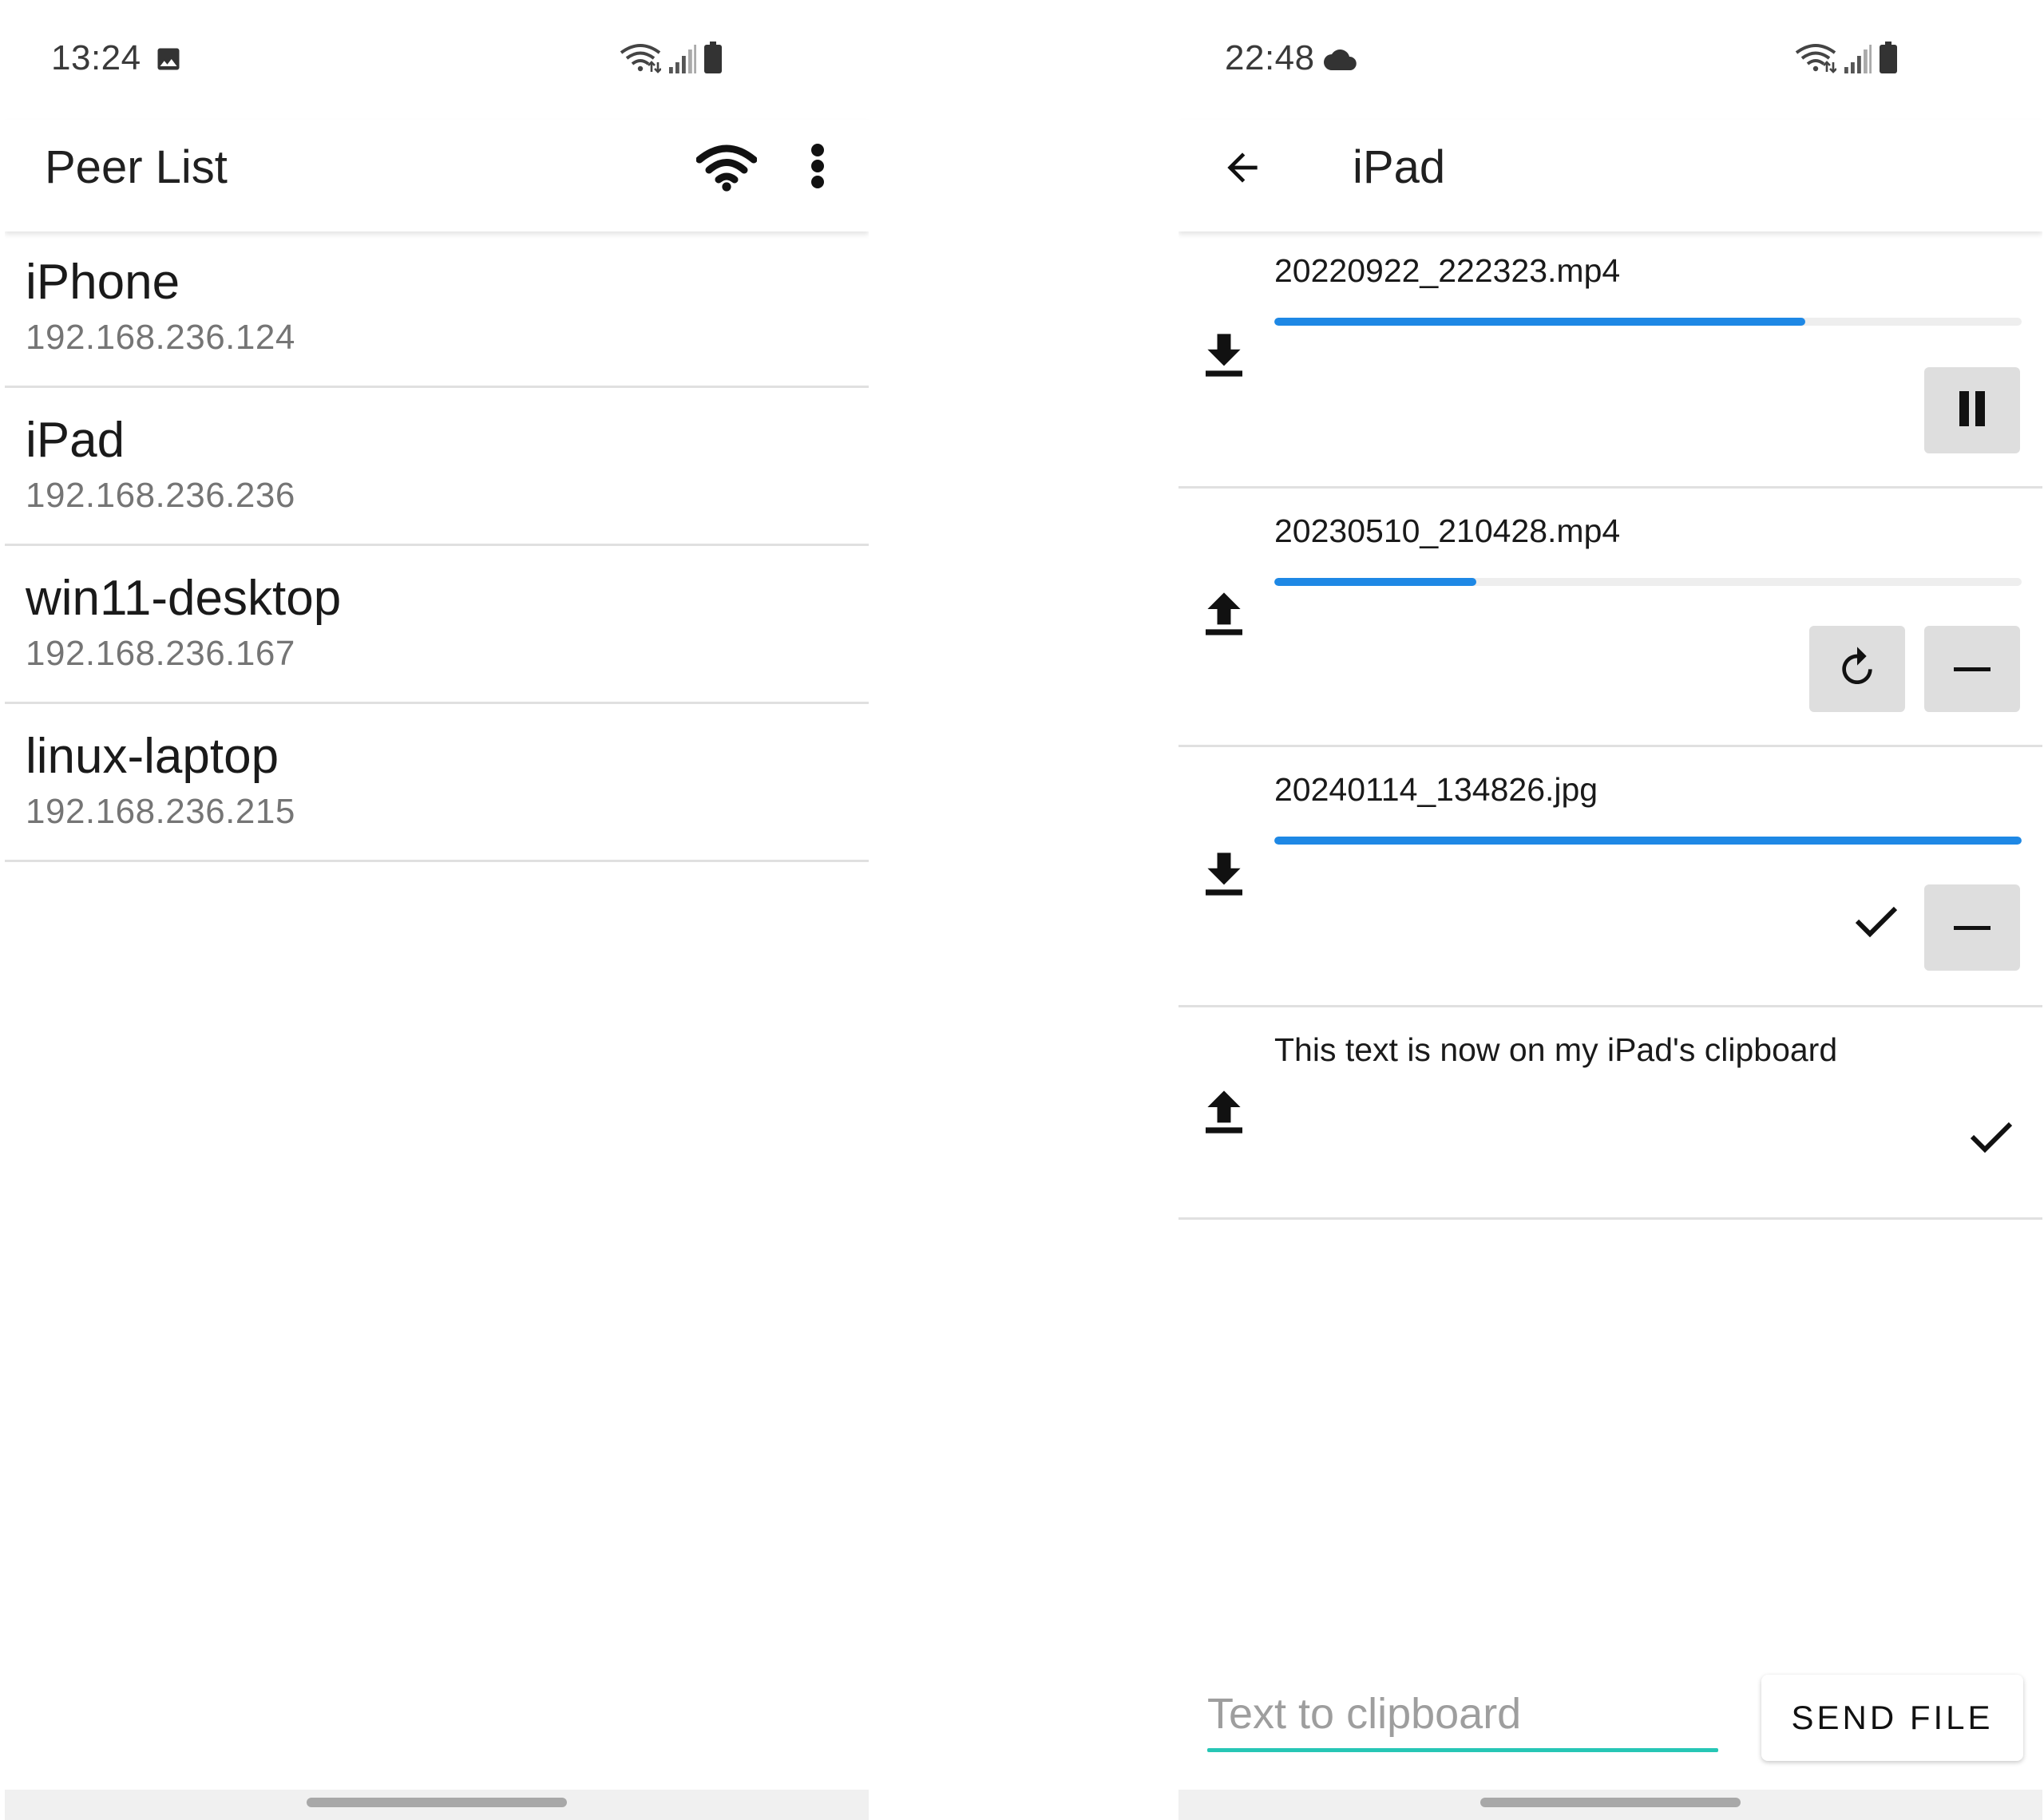 This screenshot has width=2044, height=1820. What do you see at coordinates (1399, 167) in the screenshot?
I see `page-title: iPad` at bounding box center [1399, 167].